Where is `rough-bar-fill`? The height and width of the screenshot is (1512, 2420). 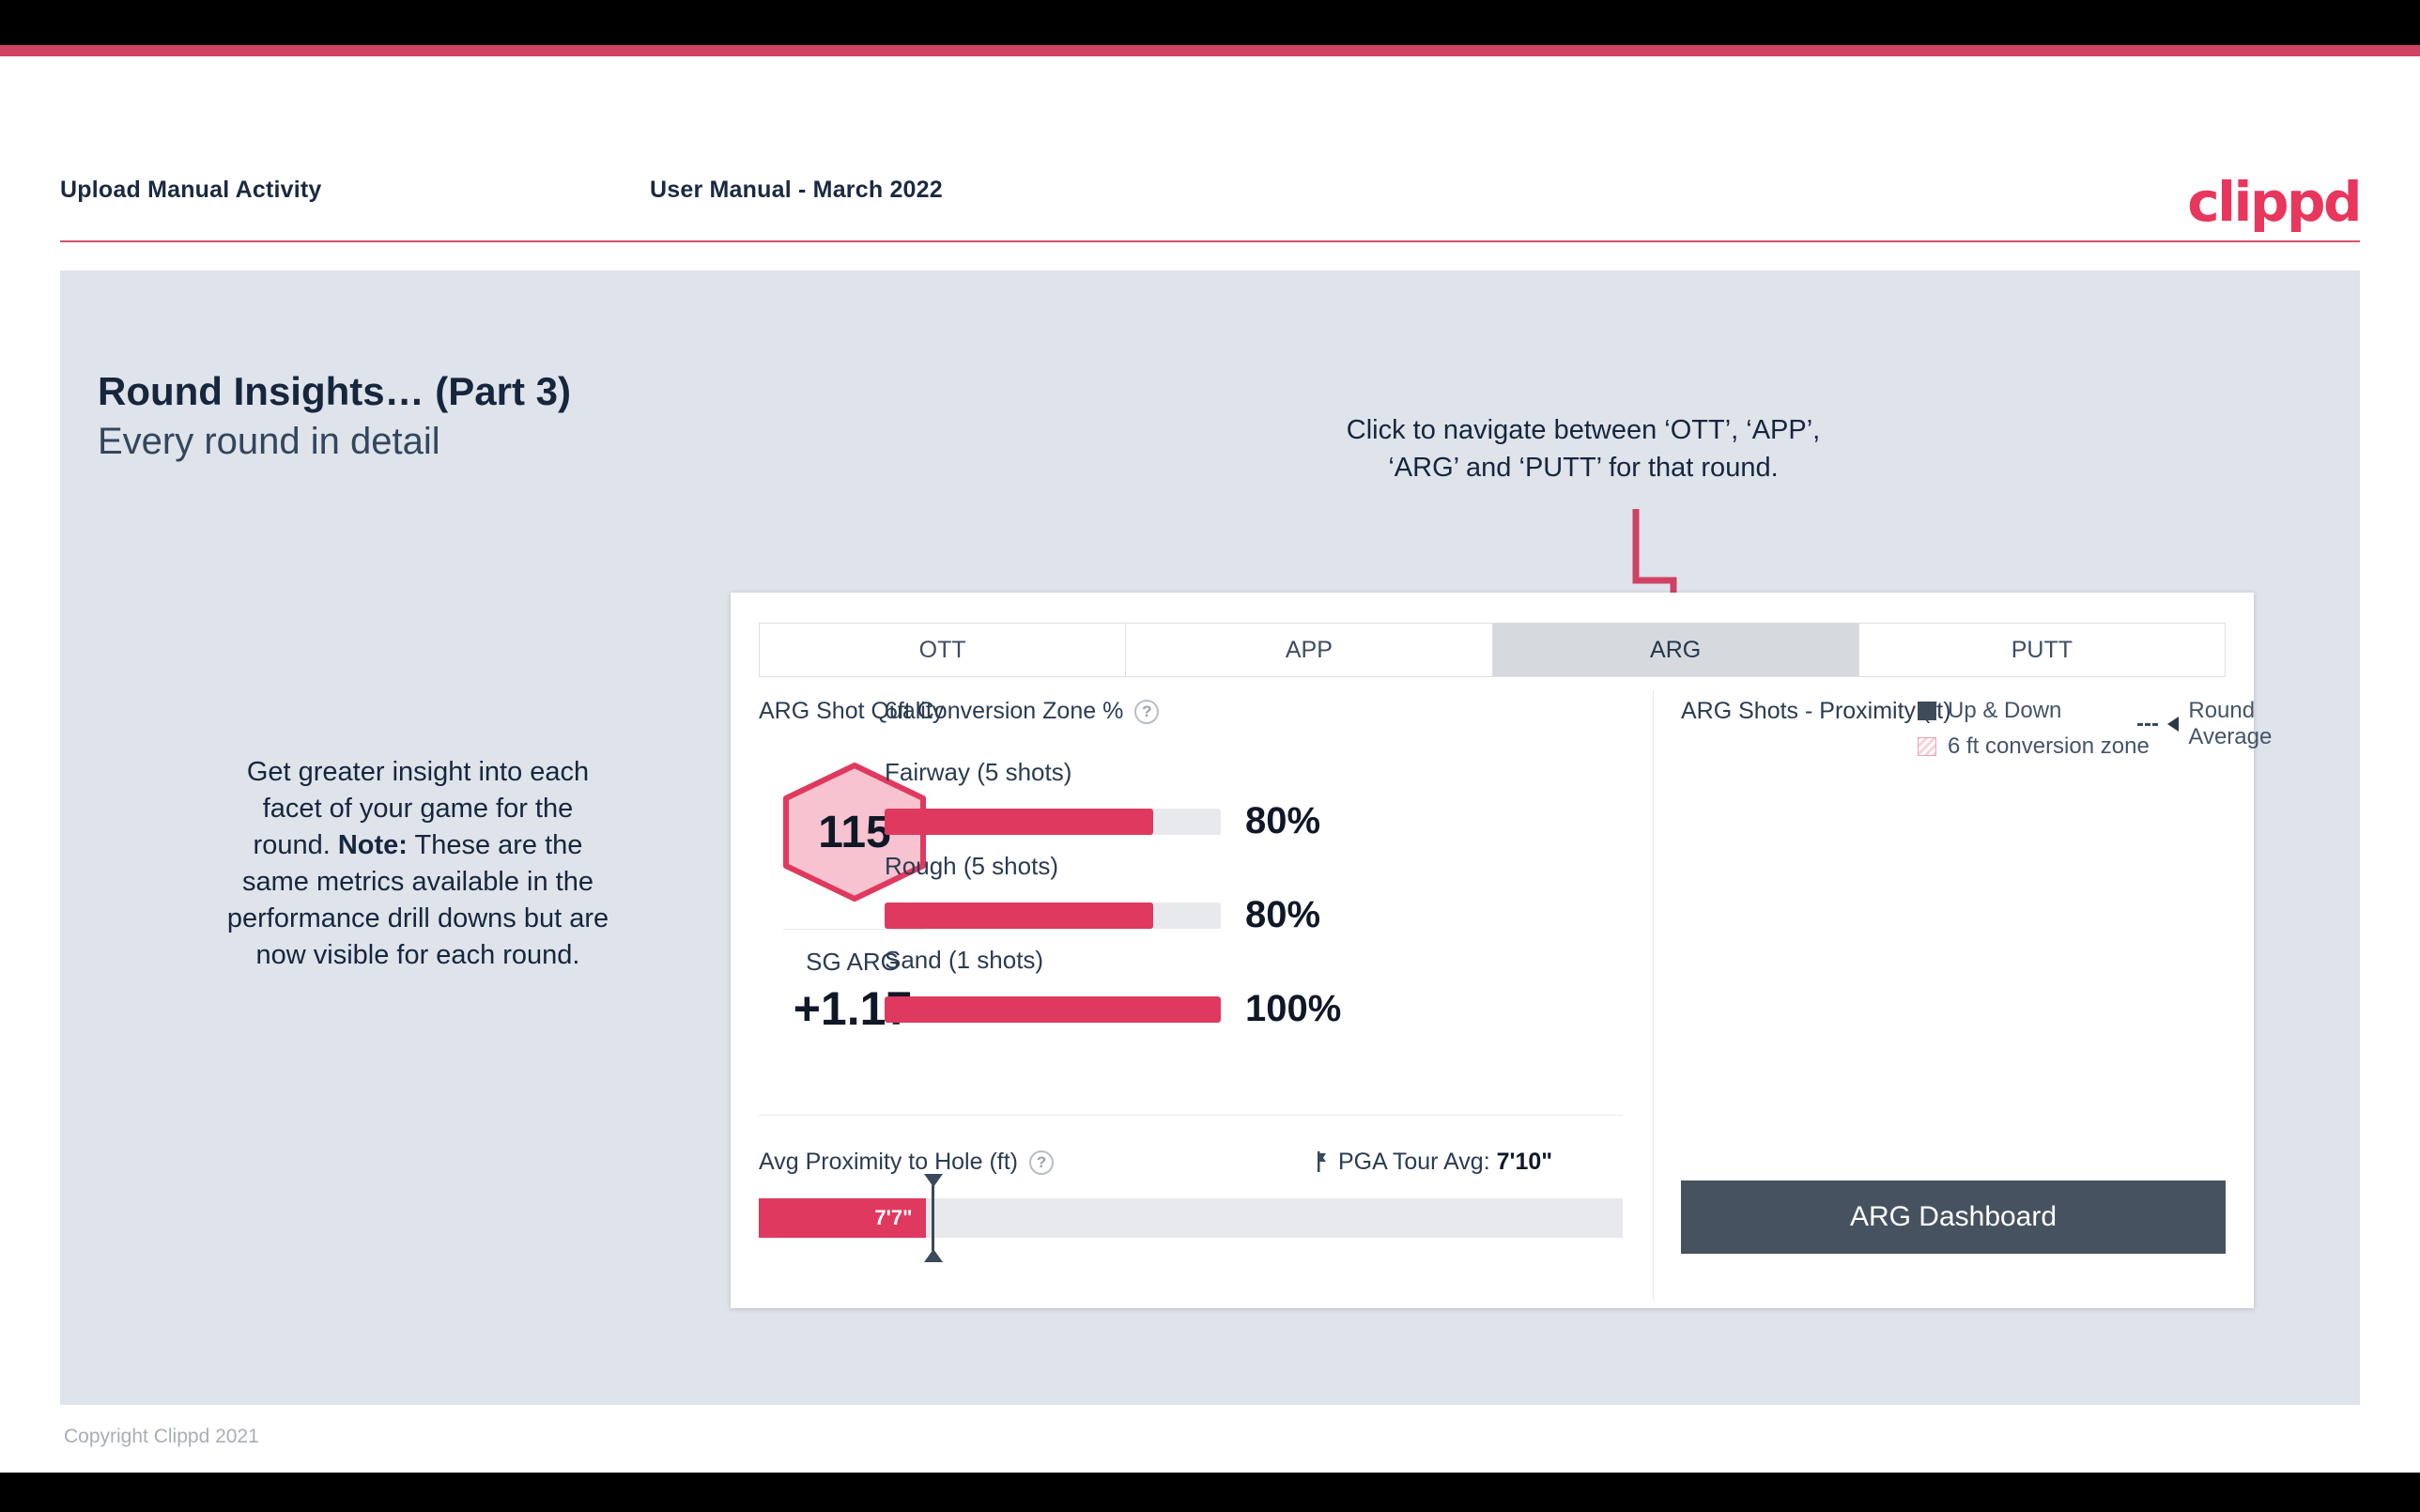 rough-bar-fill is located at coordinates (1019, 916).